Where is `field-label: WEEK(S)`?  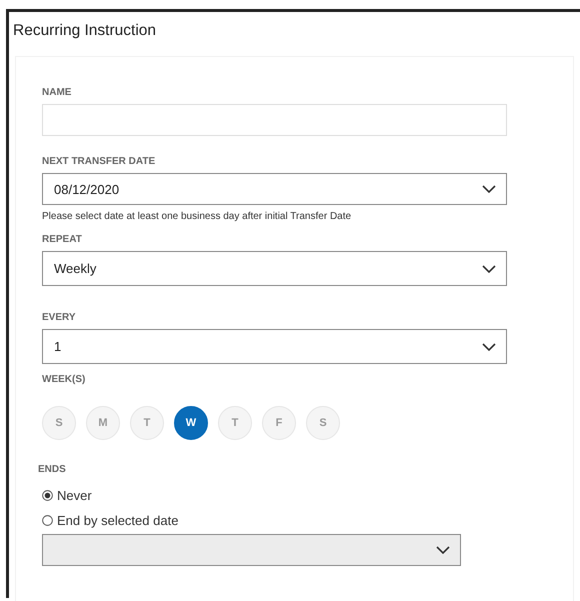 field-label: WEEK(S) is located at coordinates (64, 379).